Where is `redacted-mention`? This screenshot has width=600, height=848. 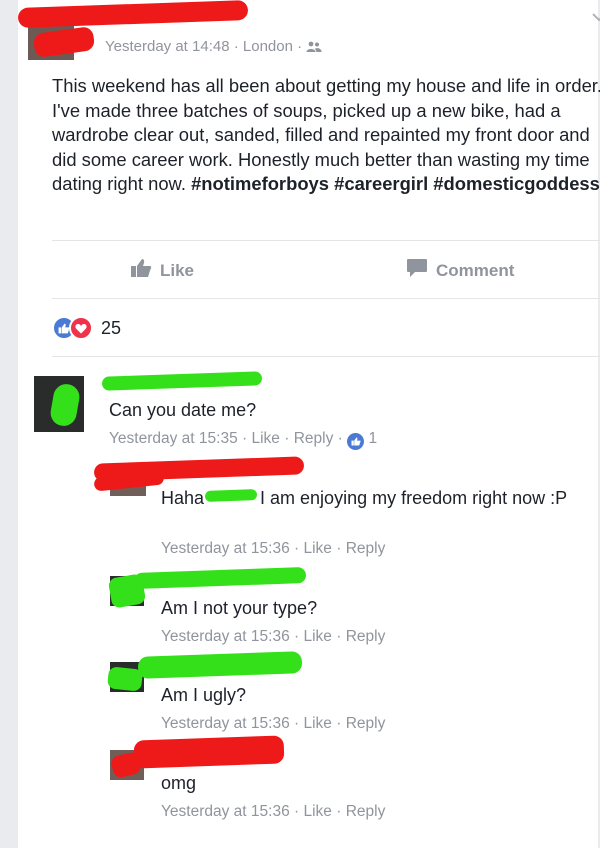
redacted-mention is located at coordinates (231, 495).